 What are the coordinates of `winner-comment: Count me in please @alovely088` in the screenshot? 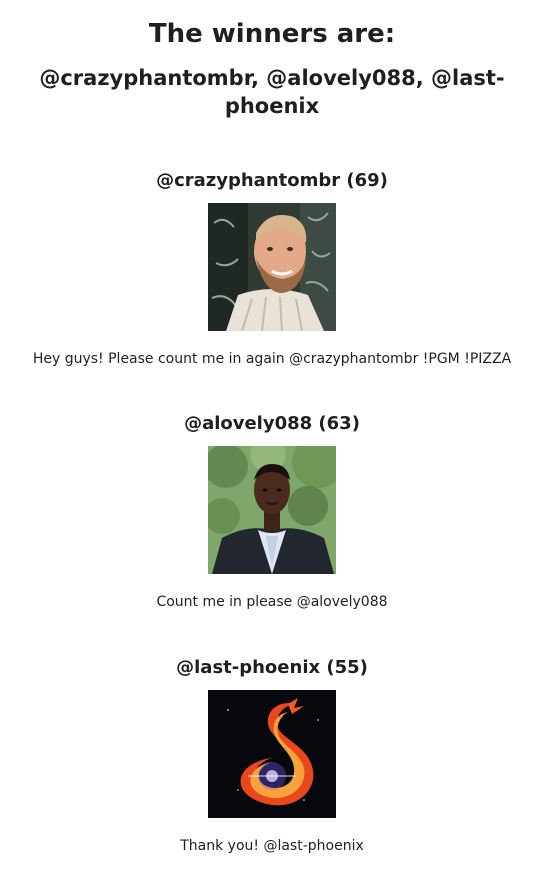 It's located at (272, 602).